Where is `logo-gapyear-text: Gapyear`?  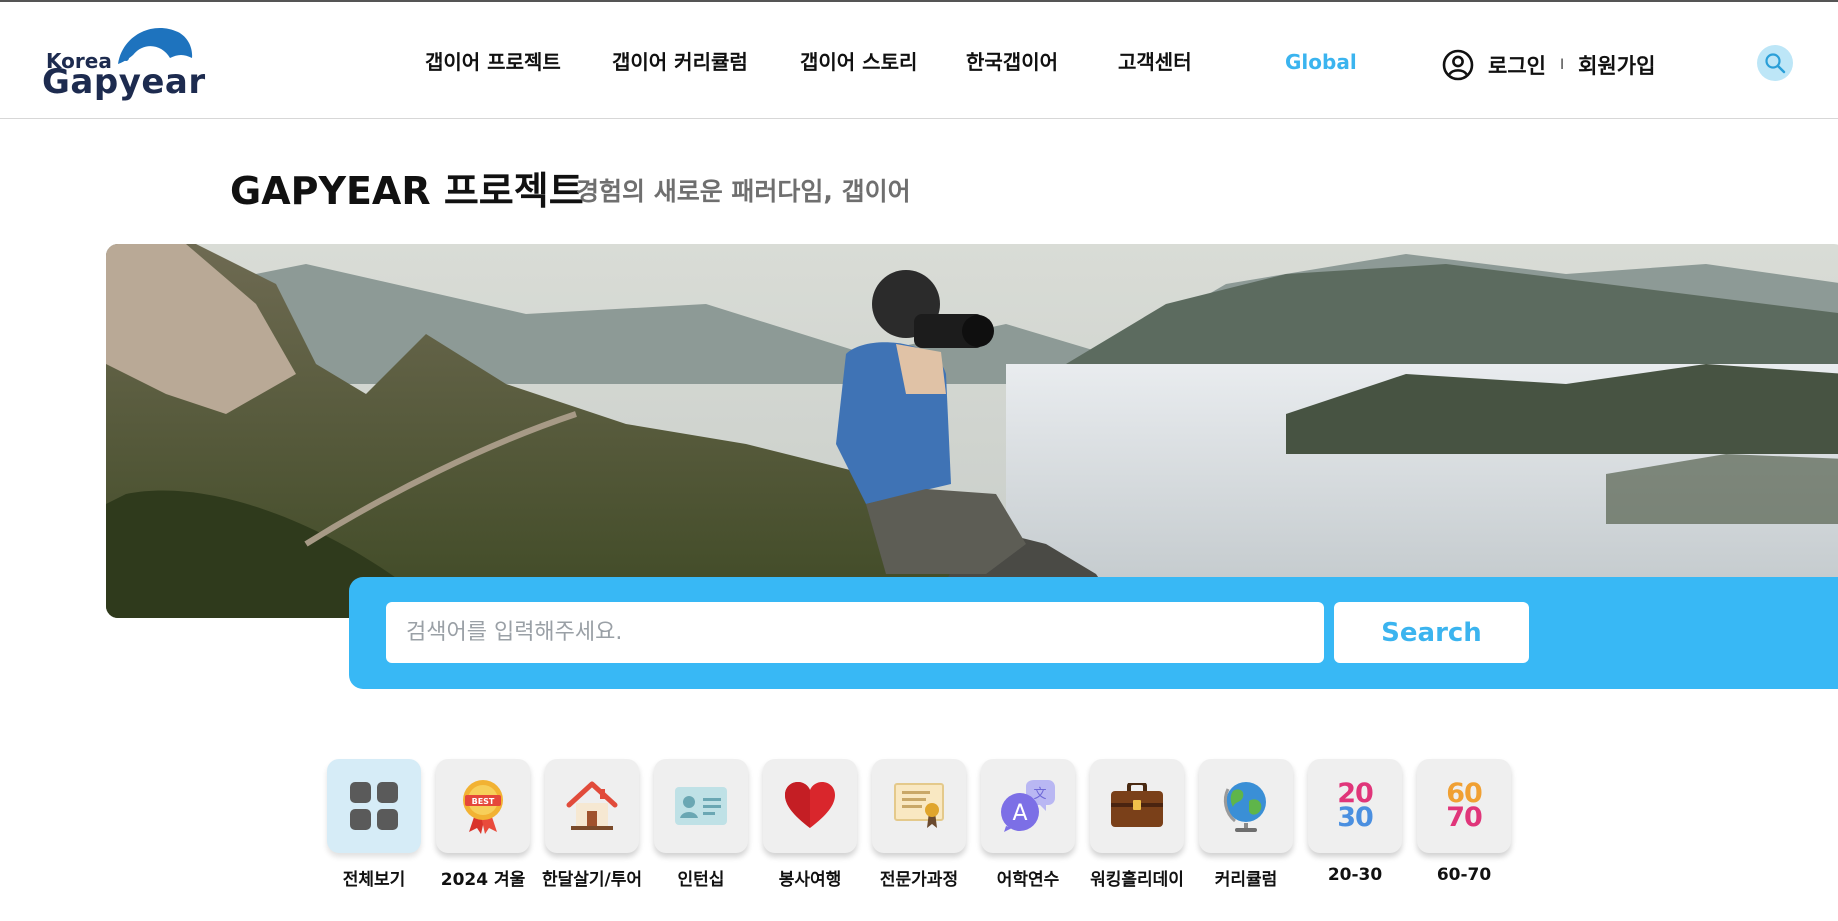
logo-gapyear-text: Gapyear is located at coordinates (124, 82).